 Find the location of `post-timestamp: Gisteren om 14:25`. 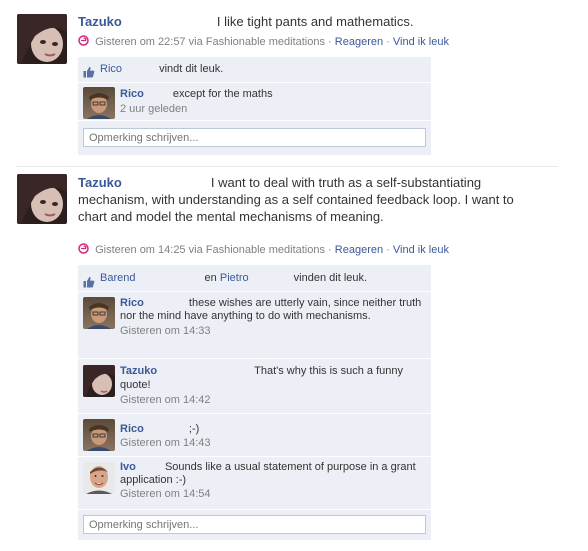

post-timestamp: Gisteren om 14:25 is located at coordinates (140, 250).